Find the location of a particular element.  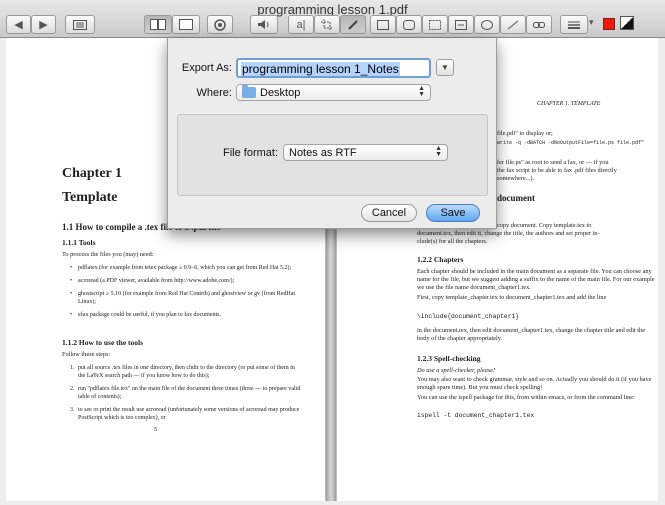

subsection-heading: 1.2.3 Spell-checking is located at coordinates (449, 358).